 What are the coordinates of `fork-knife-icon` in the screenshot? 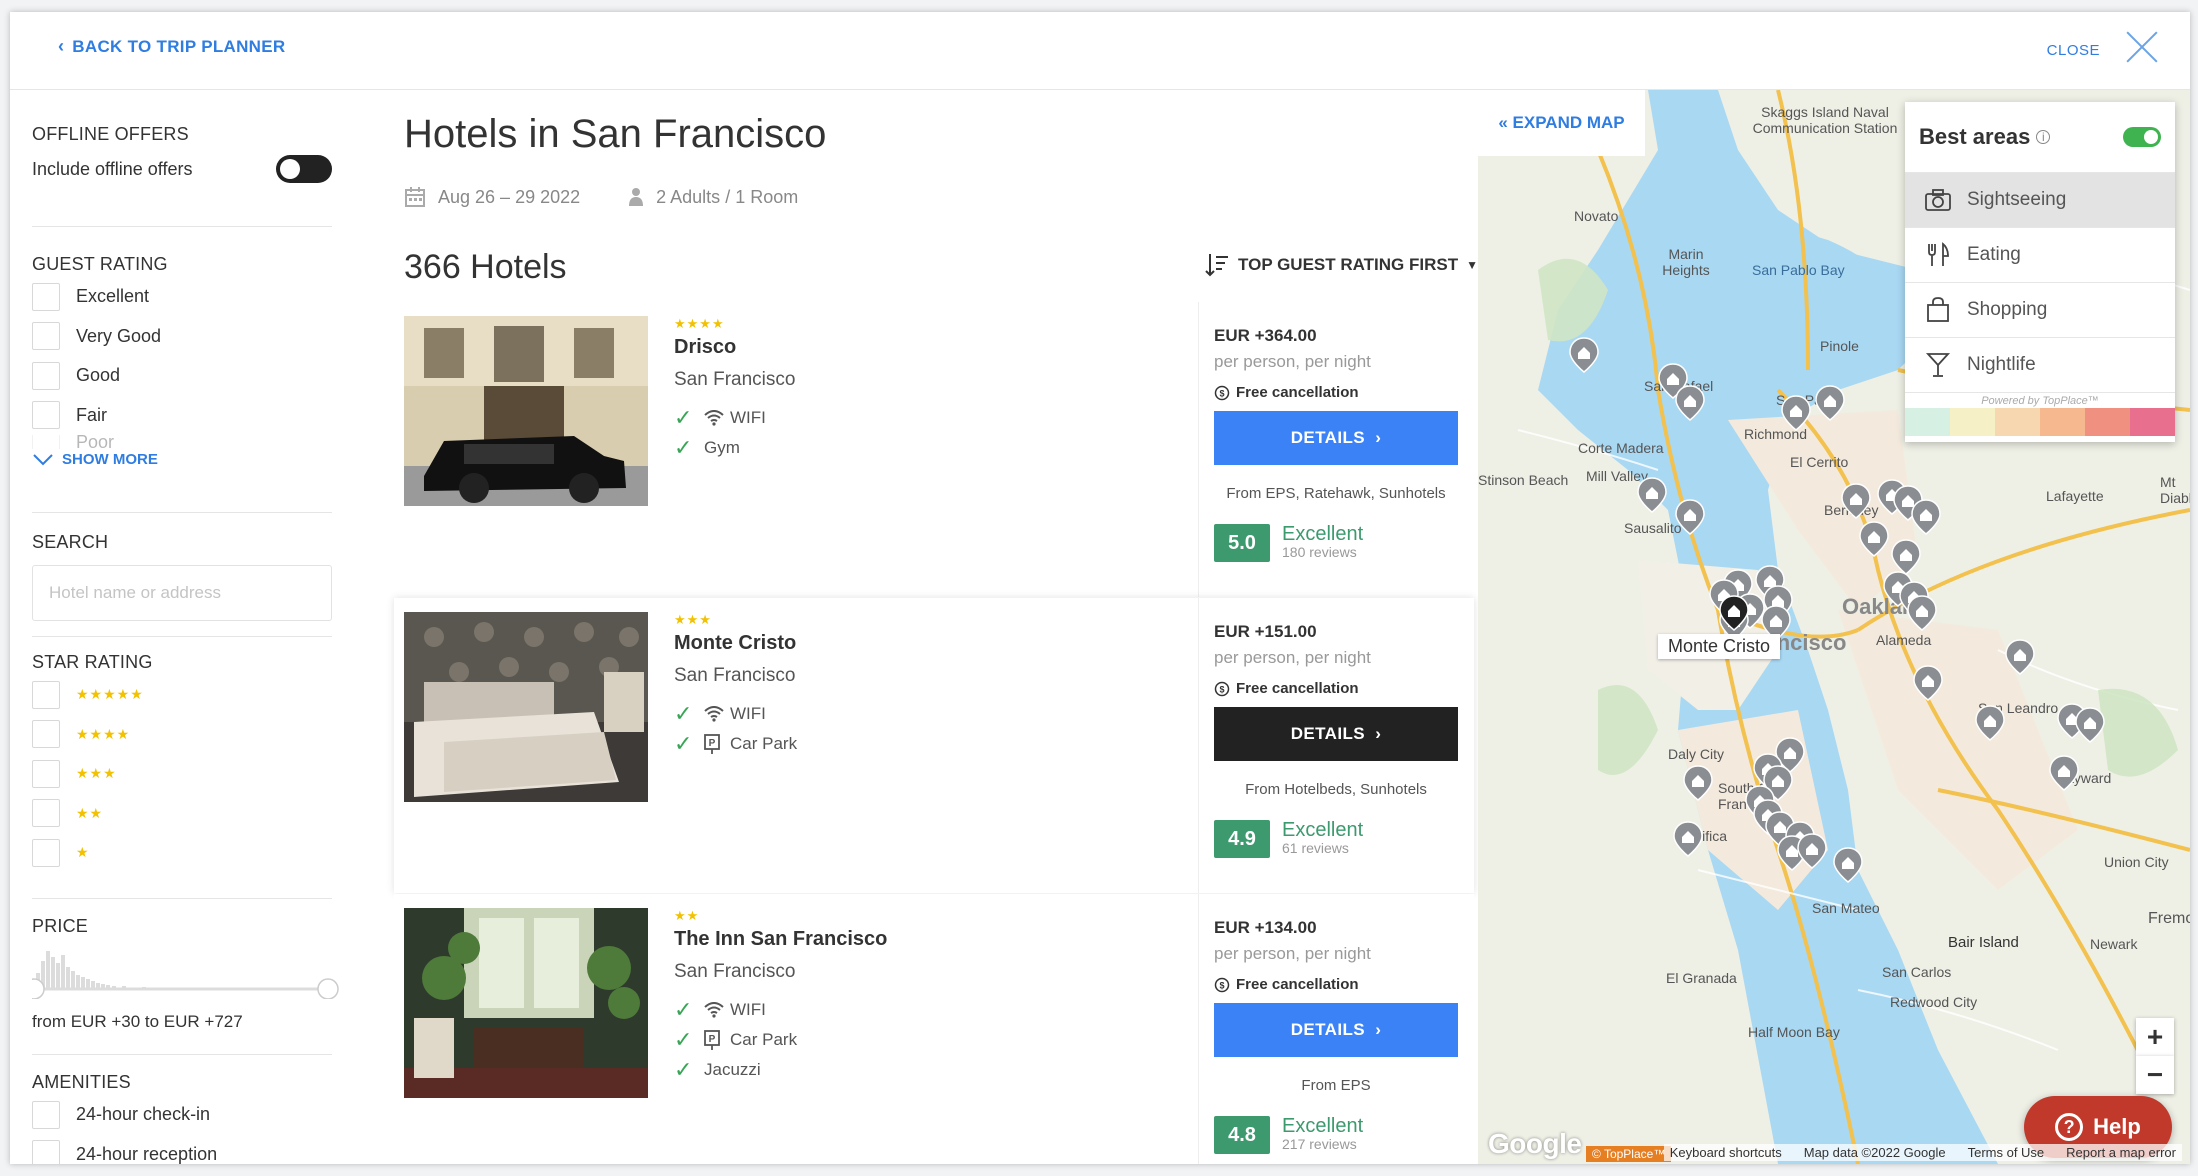 It's located at (1938, 254).